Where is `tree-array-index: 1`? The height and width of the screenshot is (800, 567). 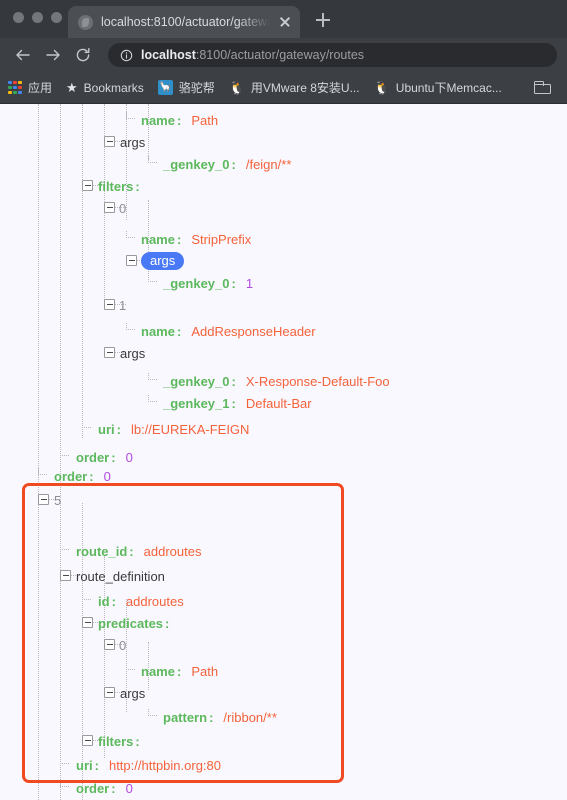 tree-array-index: 1 is located at coordinates (123, 305).